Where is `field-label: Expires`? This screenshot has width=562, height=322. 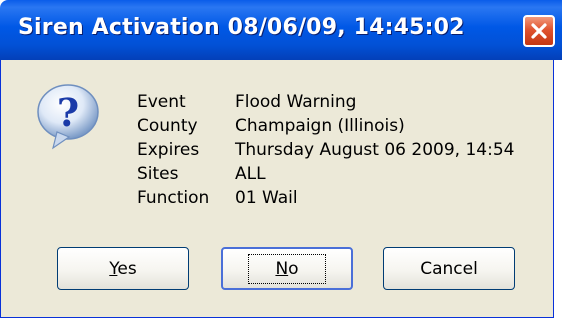
field-label: Expires is located at coordinates (168, 150).